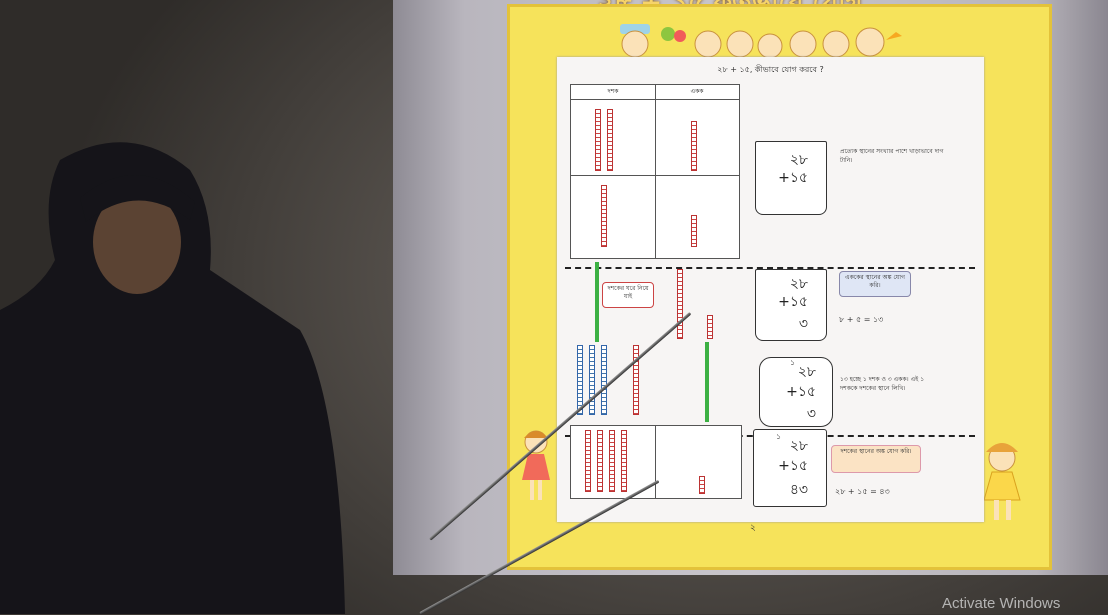 Image resolution: width=1108 pixels, height=615 pixels. What do you see at coordinates (680, 36) in the screenshot?
I see `balloon-red` at bounding box center [680, 36].